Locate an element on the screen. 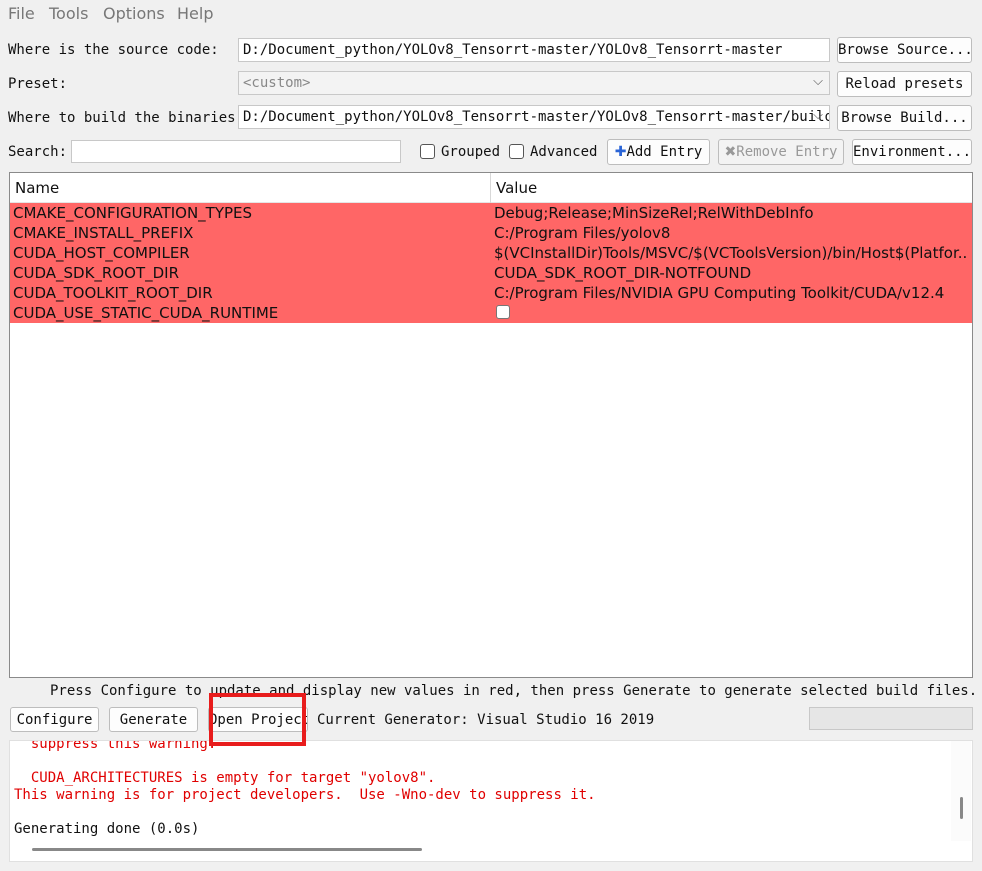  source-label: Where is the source code: is located at coordinates (113, 50).